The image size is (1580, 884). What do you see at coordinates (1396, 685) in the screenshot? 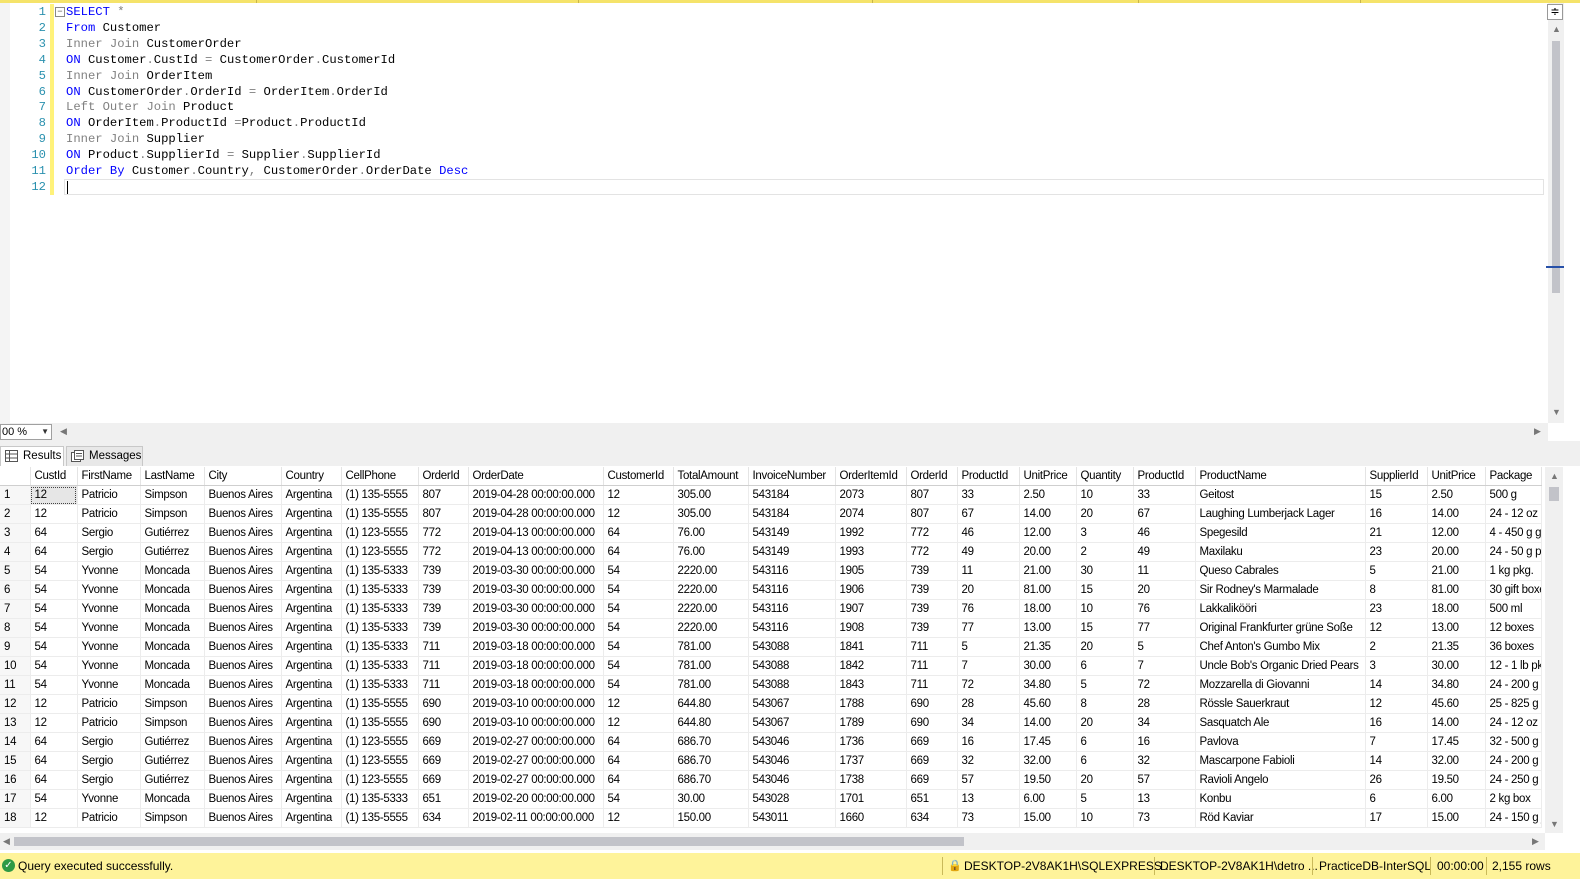
I see `table-cell: 14` at bounding box center [1396, 685].